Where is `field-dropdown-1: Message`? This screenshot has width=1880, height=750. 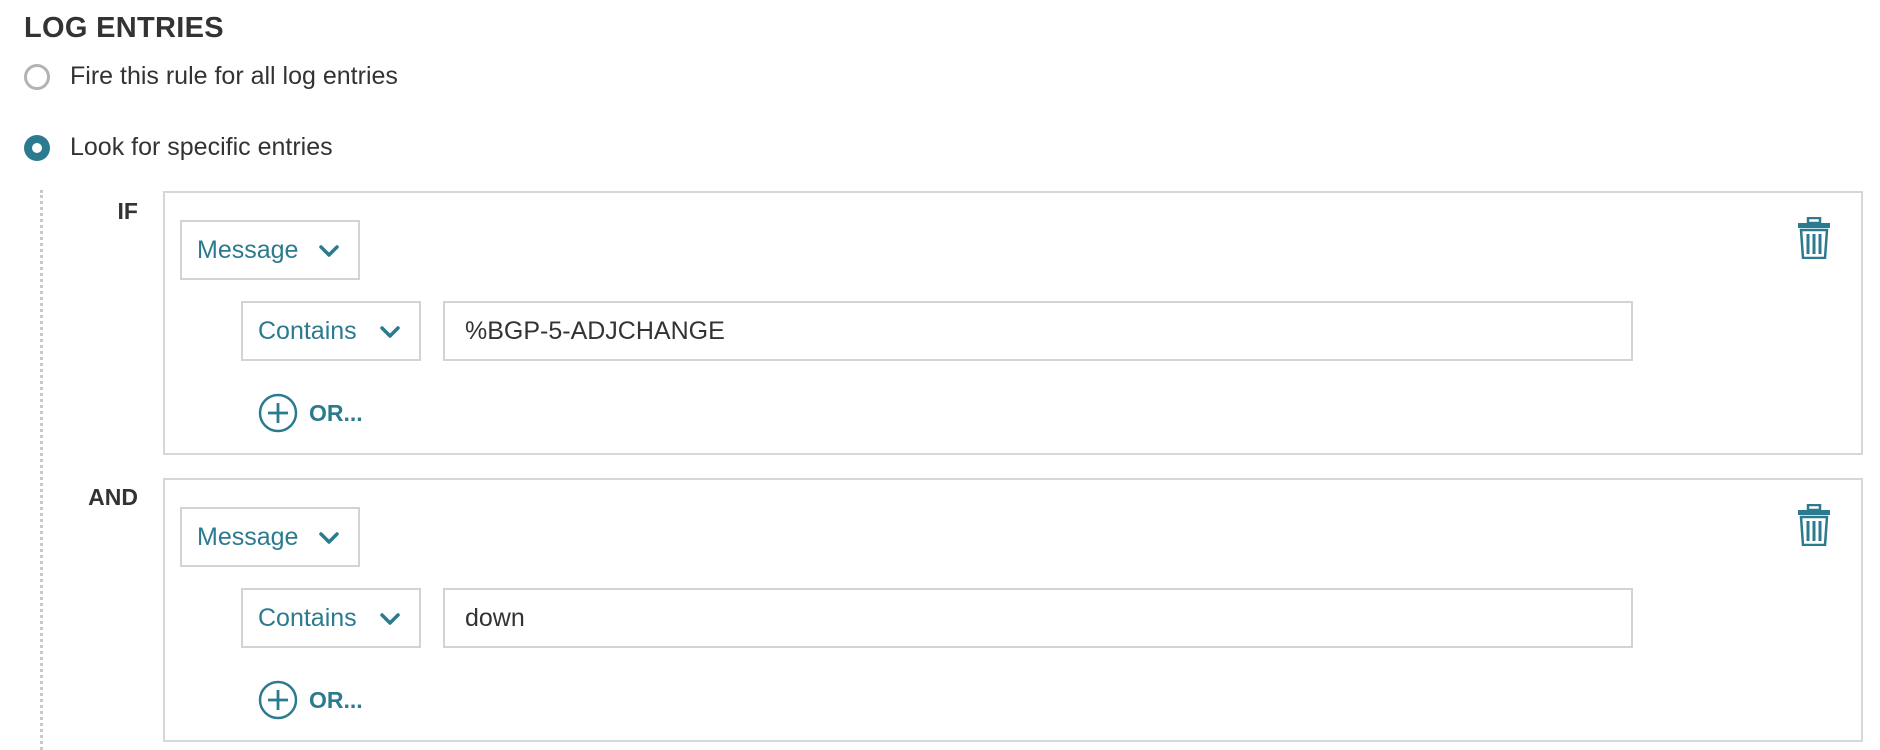 field-dropdown-1: Message is located at coordinates (270, 250).